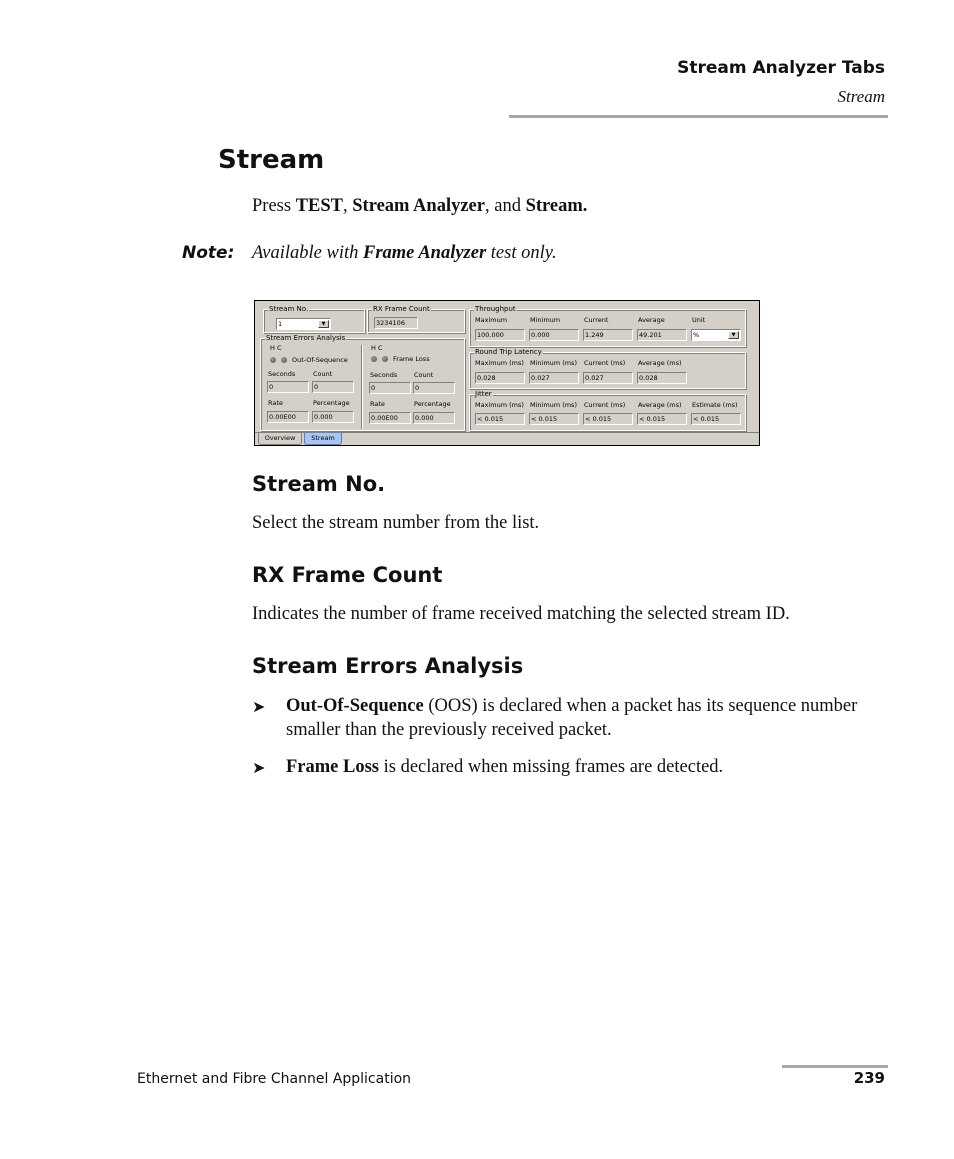 Image resolution: width=954 pixels, height=1159 pixels. Describe the element at coordinates (319, 206) in the screenshot. I see `instruction-bold-test: TEST` at that location.